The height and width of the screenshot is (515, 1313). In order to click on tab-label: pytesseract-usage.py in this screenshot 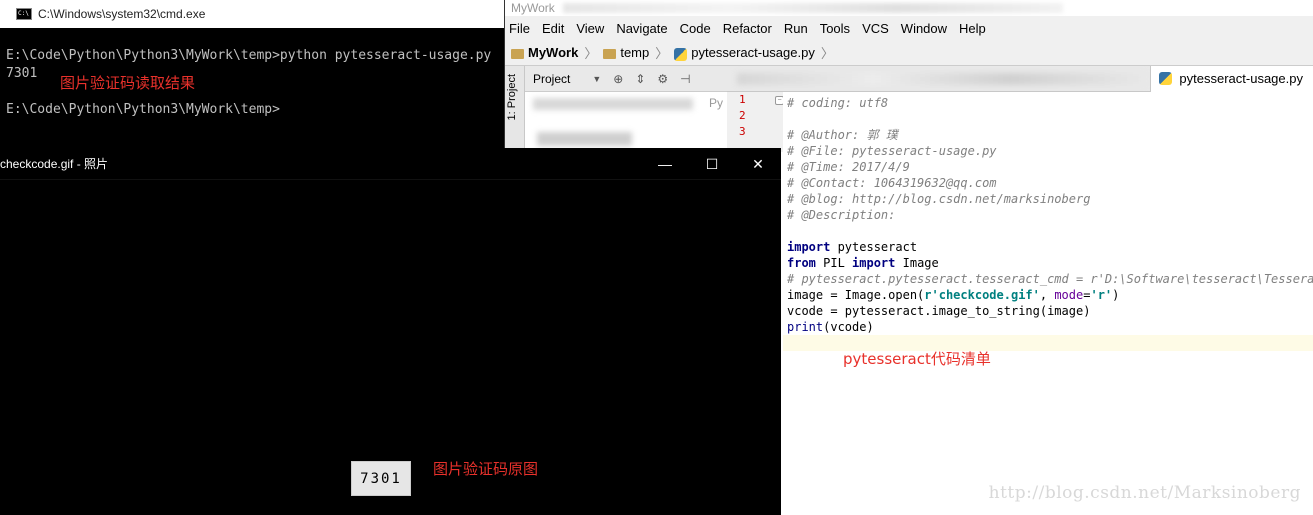, I will do `click(1241, 78)`.